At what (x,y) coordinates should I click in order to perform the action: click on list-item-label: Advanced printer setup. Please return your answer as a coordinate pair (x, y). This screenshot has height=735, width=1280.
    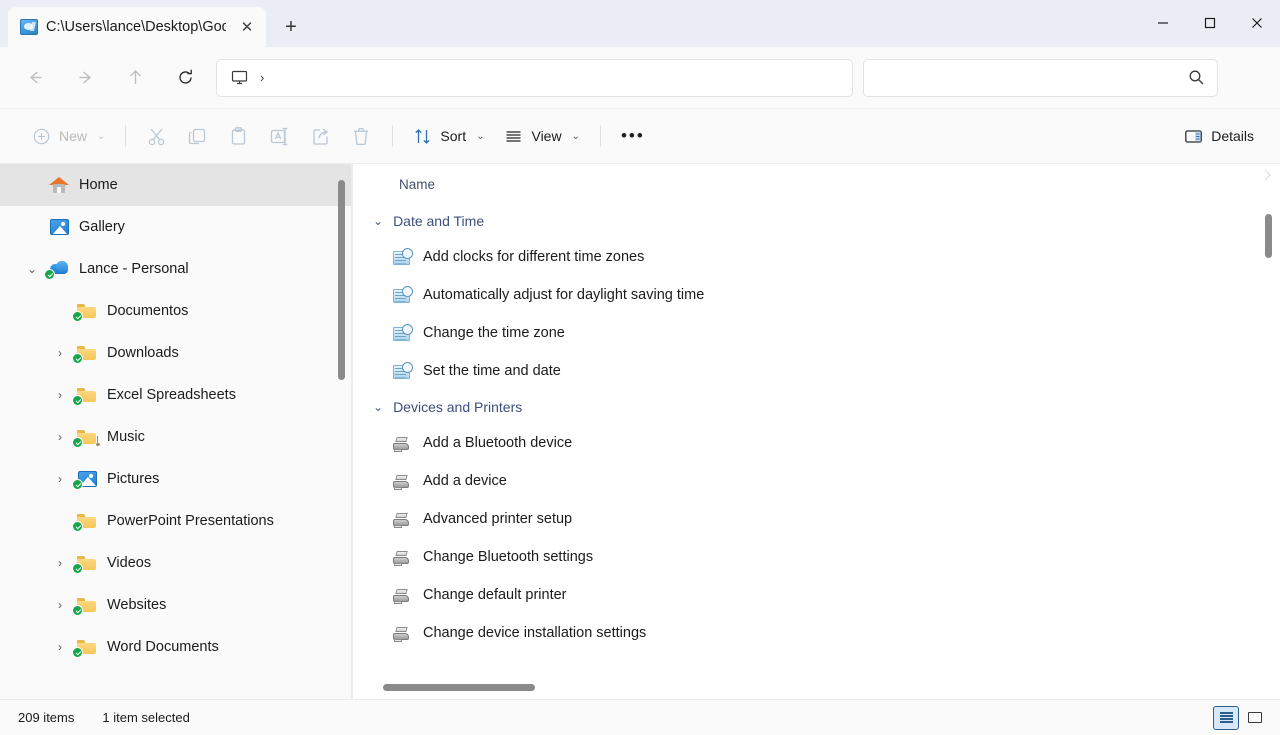
    Looking at the image, I should click on (498, 519).